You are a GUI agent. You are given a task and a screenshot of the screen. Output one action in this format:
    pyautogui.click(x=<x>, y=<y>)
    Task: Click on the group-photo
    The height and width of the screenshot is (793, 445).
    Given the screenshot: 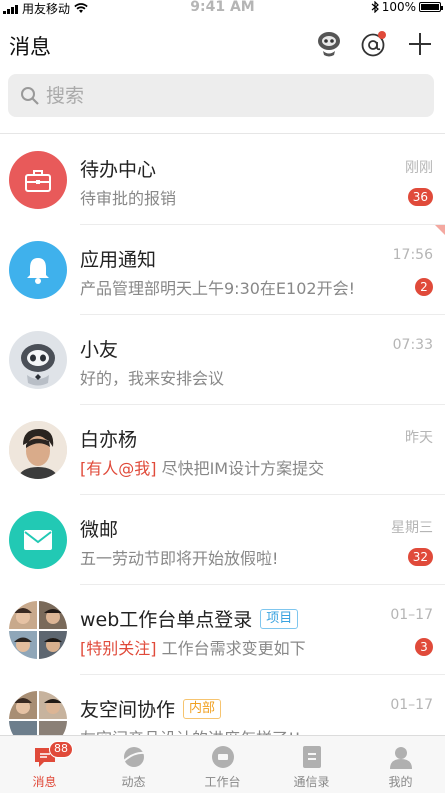 What is the action you would take?
    pyautogui.click(x=38, y=630)
    